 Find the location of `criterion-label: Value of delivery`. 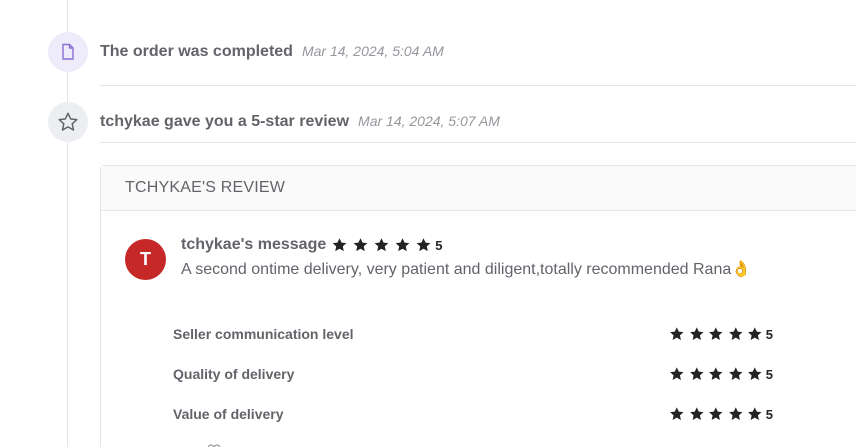

criterion-label: Value of delivery is located at coordinates (228, 414).